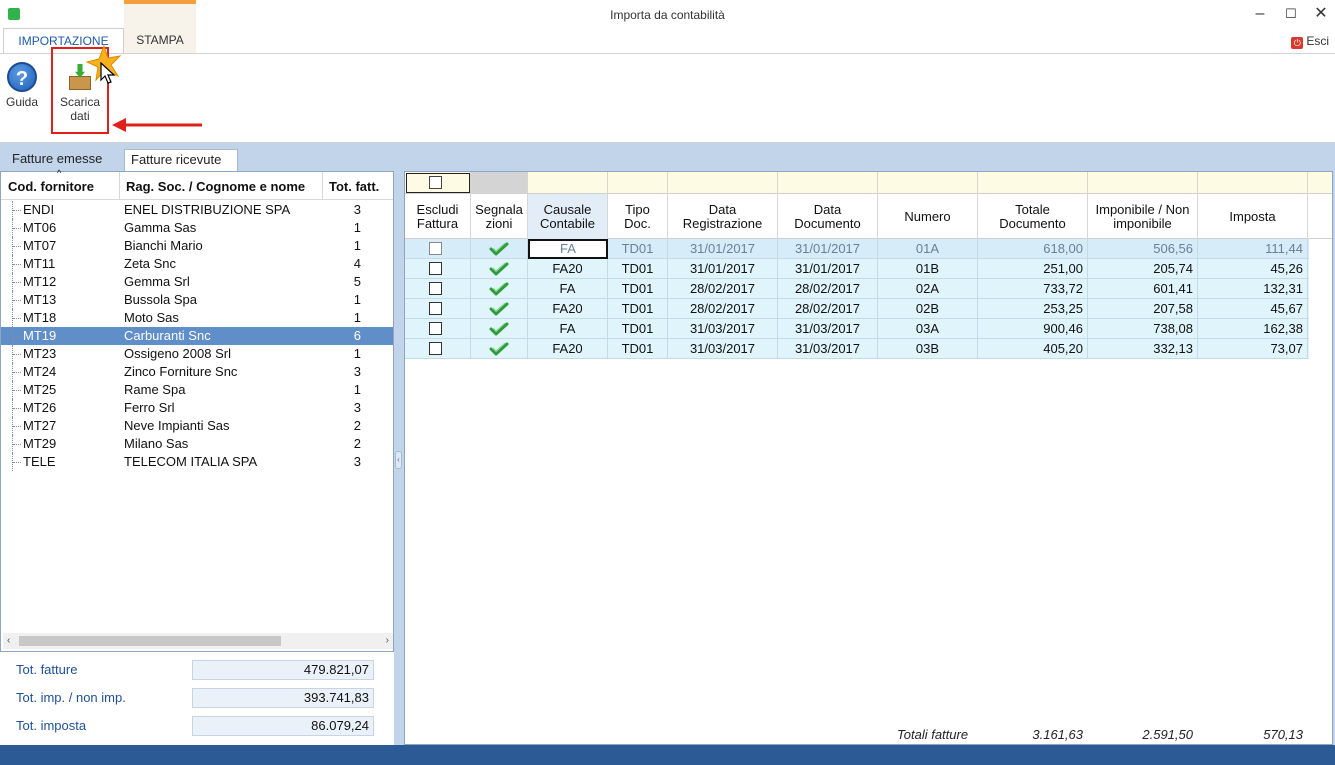 This screenshot has width=1335, height=765. Describe the element at coordinates (64, 160) in the screenshot. I see `tab-fatture-emesse: Fatture emesse` at that location.